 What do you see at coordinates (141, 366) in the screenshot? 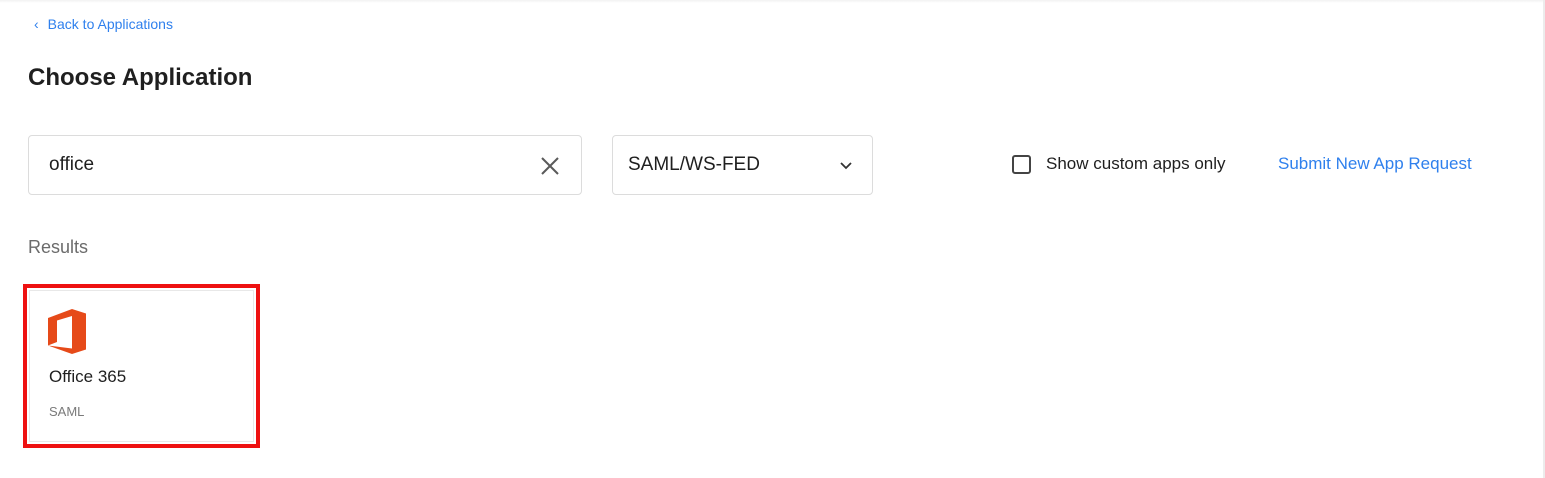
I see `app-card-office-365: Office 365 SAML` at bounding box center [141, 366].